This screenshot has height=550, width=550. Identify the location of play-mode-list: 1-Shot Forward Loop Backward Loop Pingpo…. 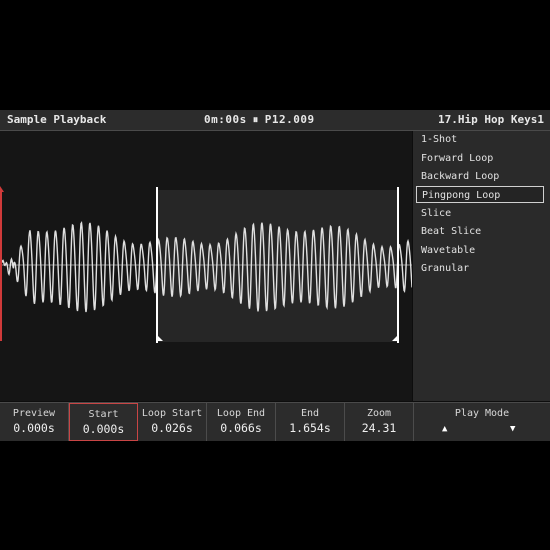
(481, 266).